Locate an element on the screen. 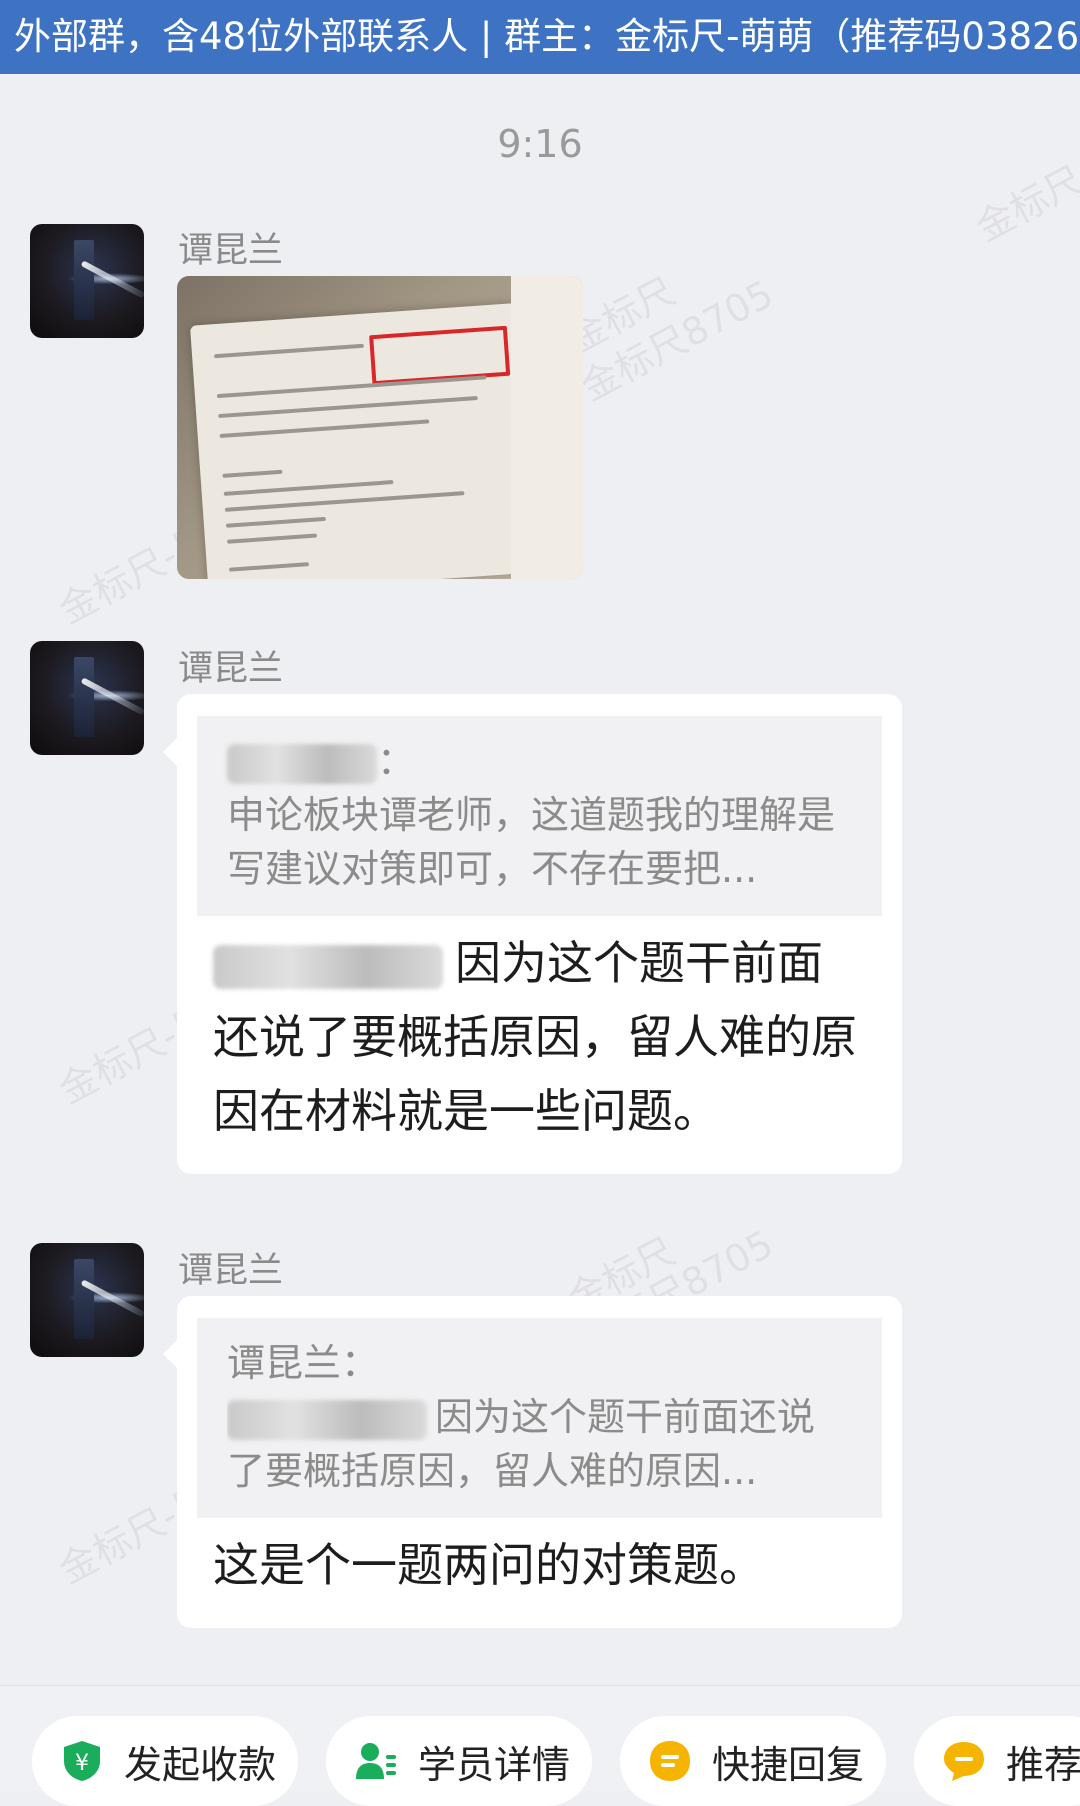 This screenshot has height=1806, width=1080. start-payment-button: ¥ 发起收款 is located at coordinates (165, 1761).